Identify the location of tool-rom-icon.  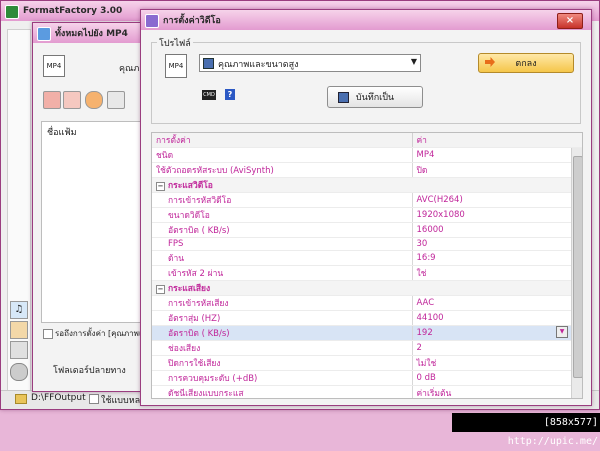
(19, 350).